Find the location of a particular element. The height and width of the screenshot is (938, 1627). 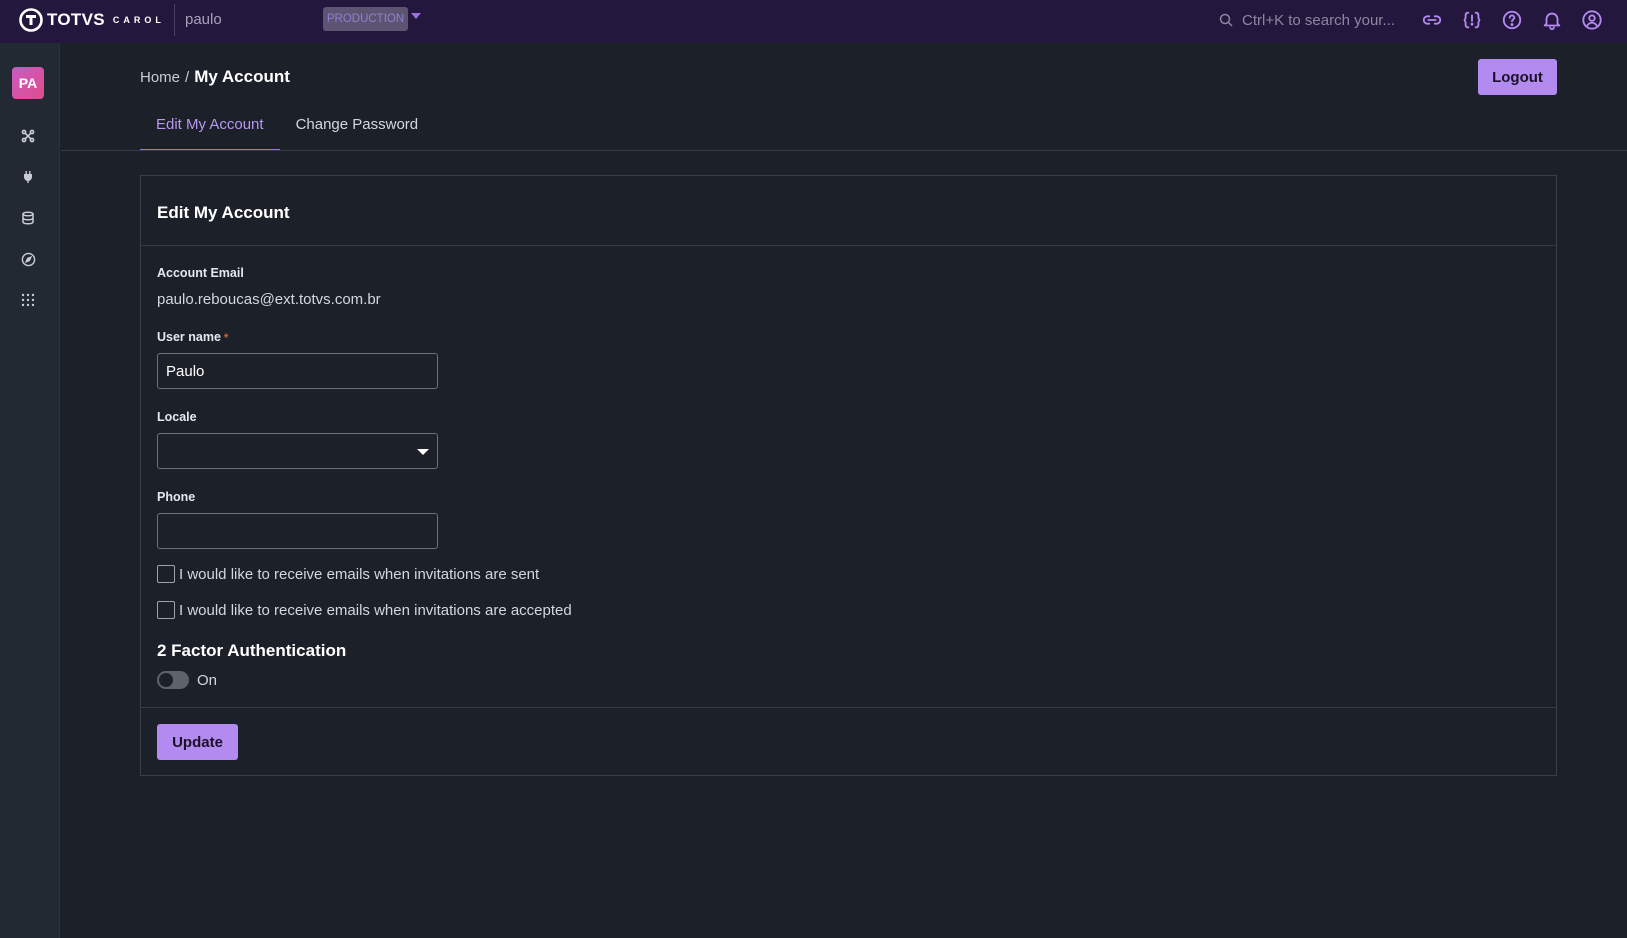

card-title: Edit My Account is located at coordinates (223, 212).